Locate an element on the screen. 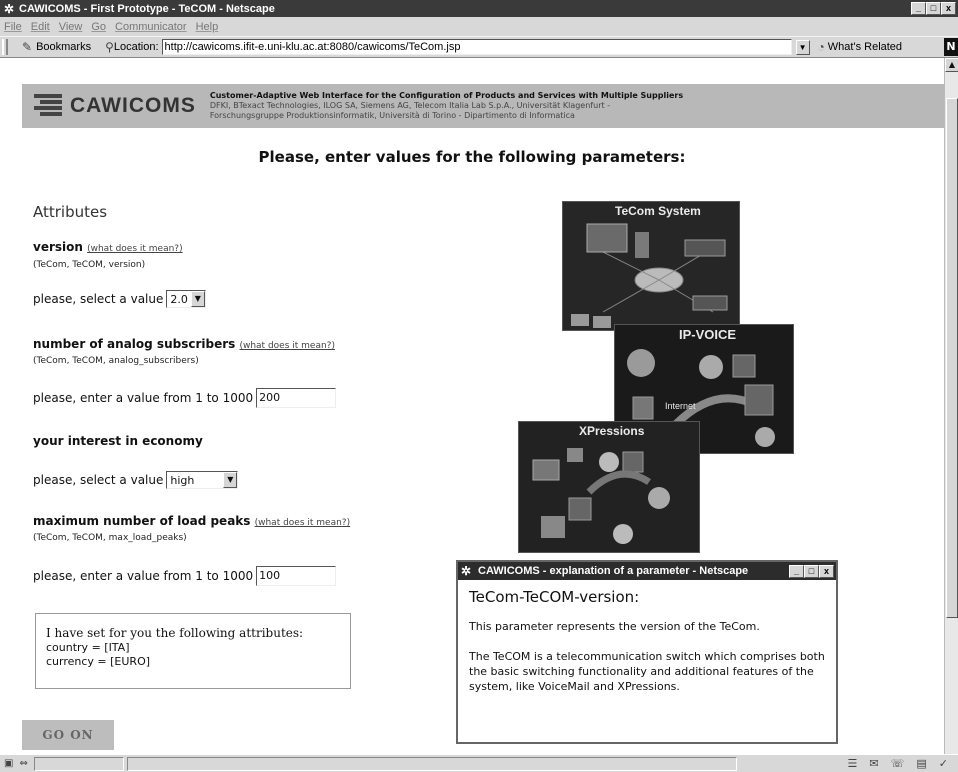 The width and height of the screenshot is (958, 772). popup-heading: TeCom-TeCOM-version: is located at coordinates (554, 597).